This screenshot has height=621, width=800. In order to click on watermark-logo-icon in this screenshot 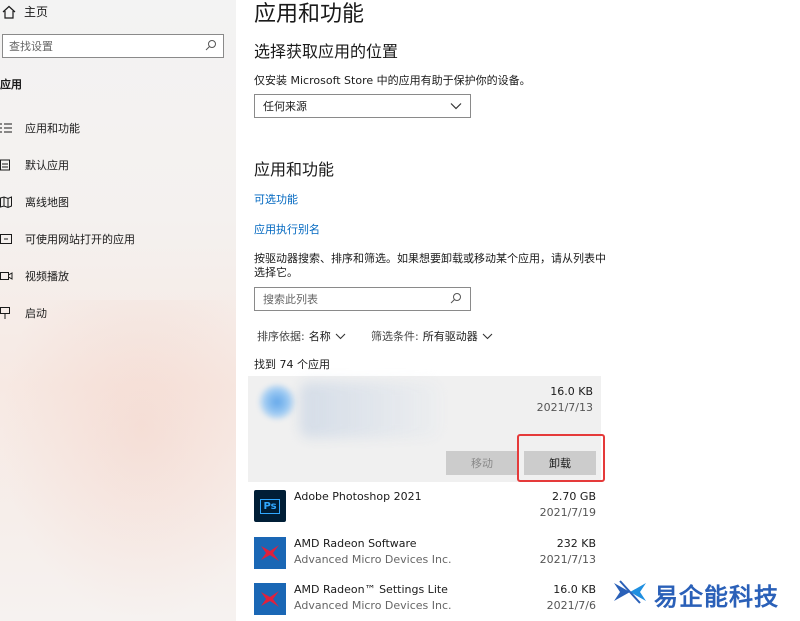, I will do `click(630, 594)`.